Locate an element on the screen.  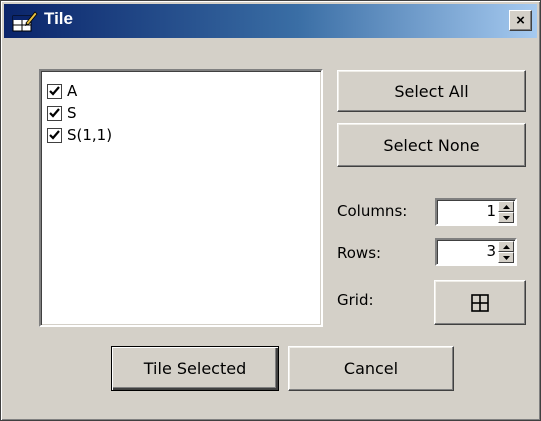
rows-label: Rows: is located at coordinates (359, 253).